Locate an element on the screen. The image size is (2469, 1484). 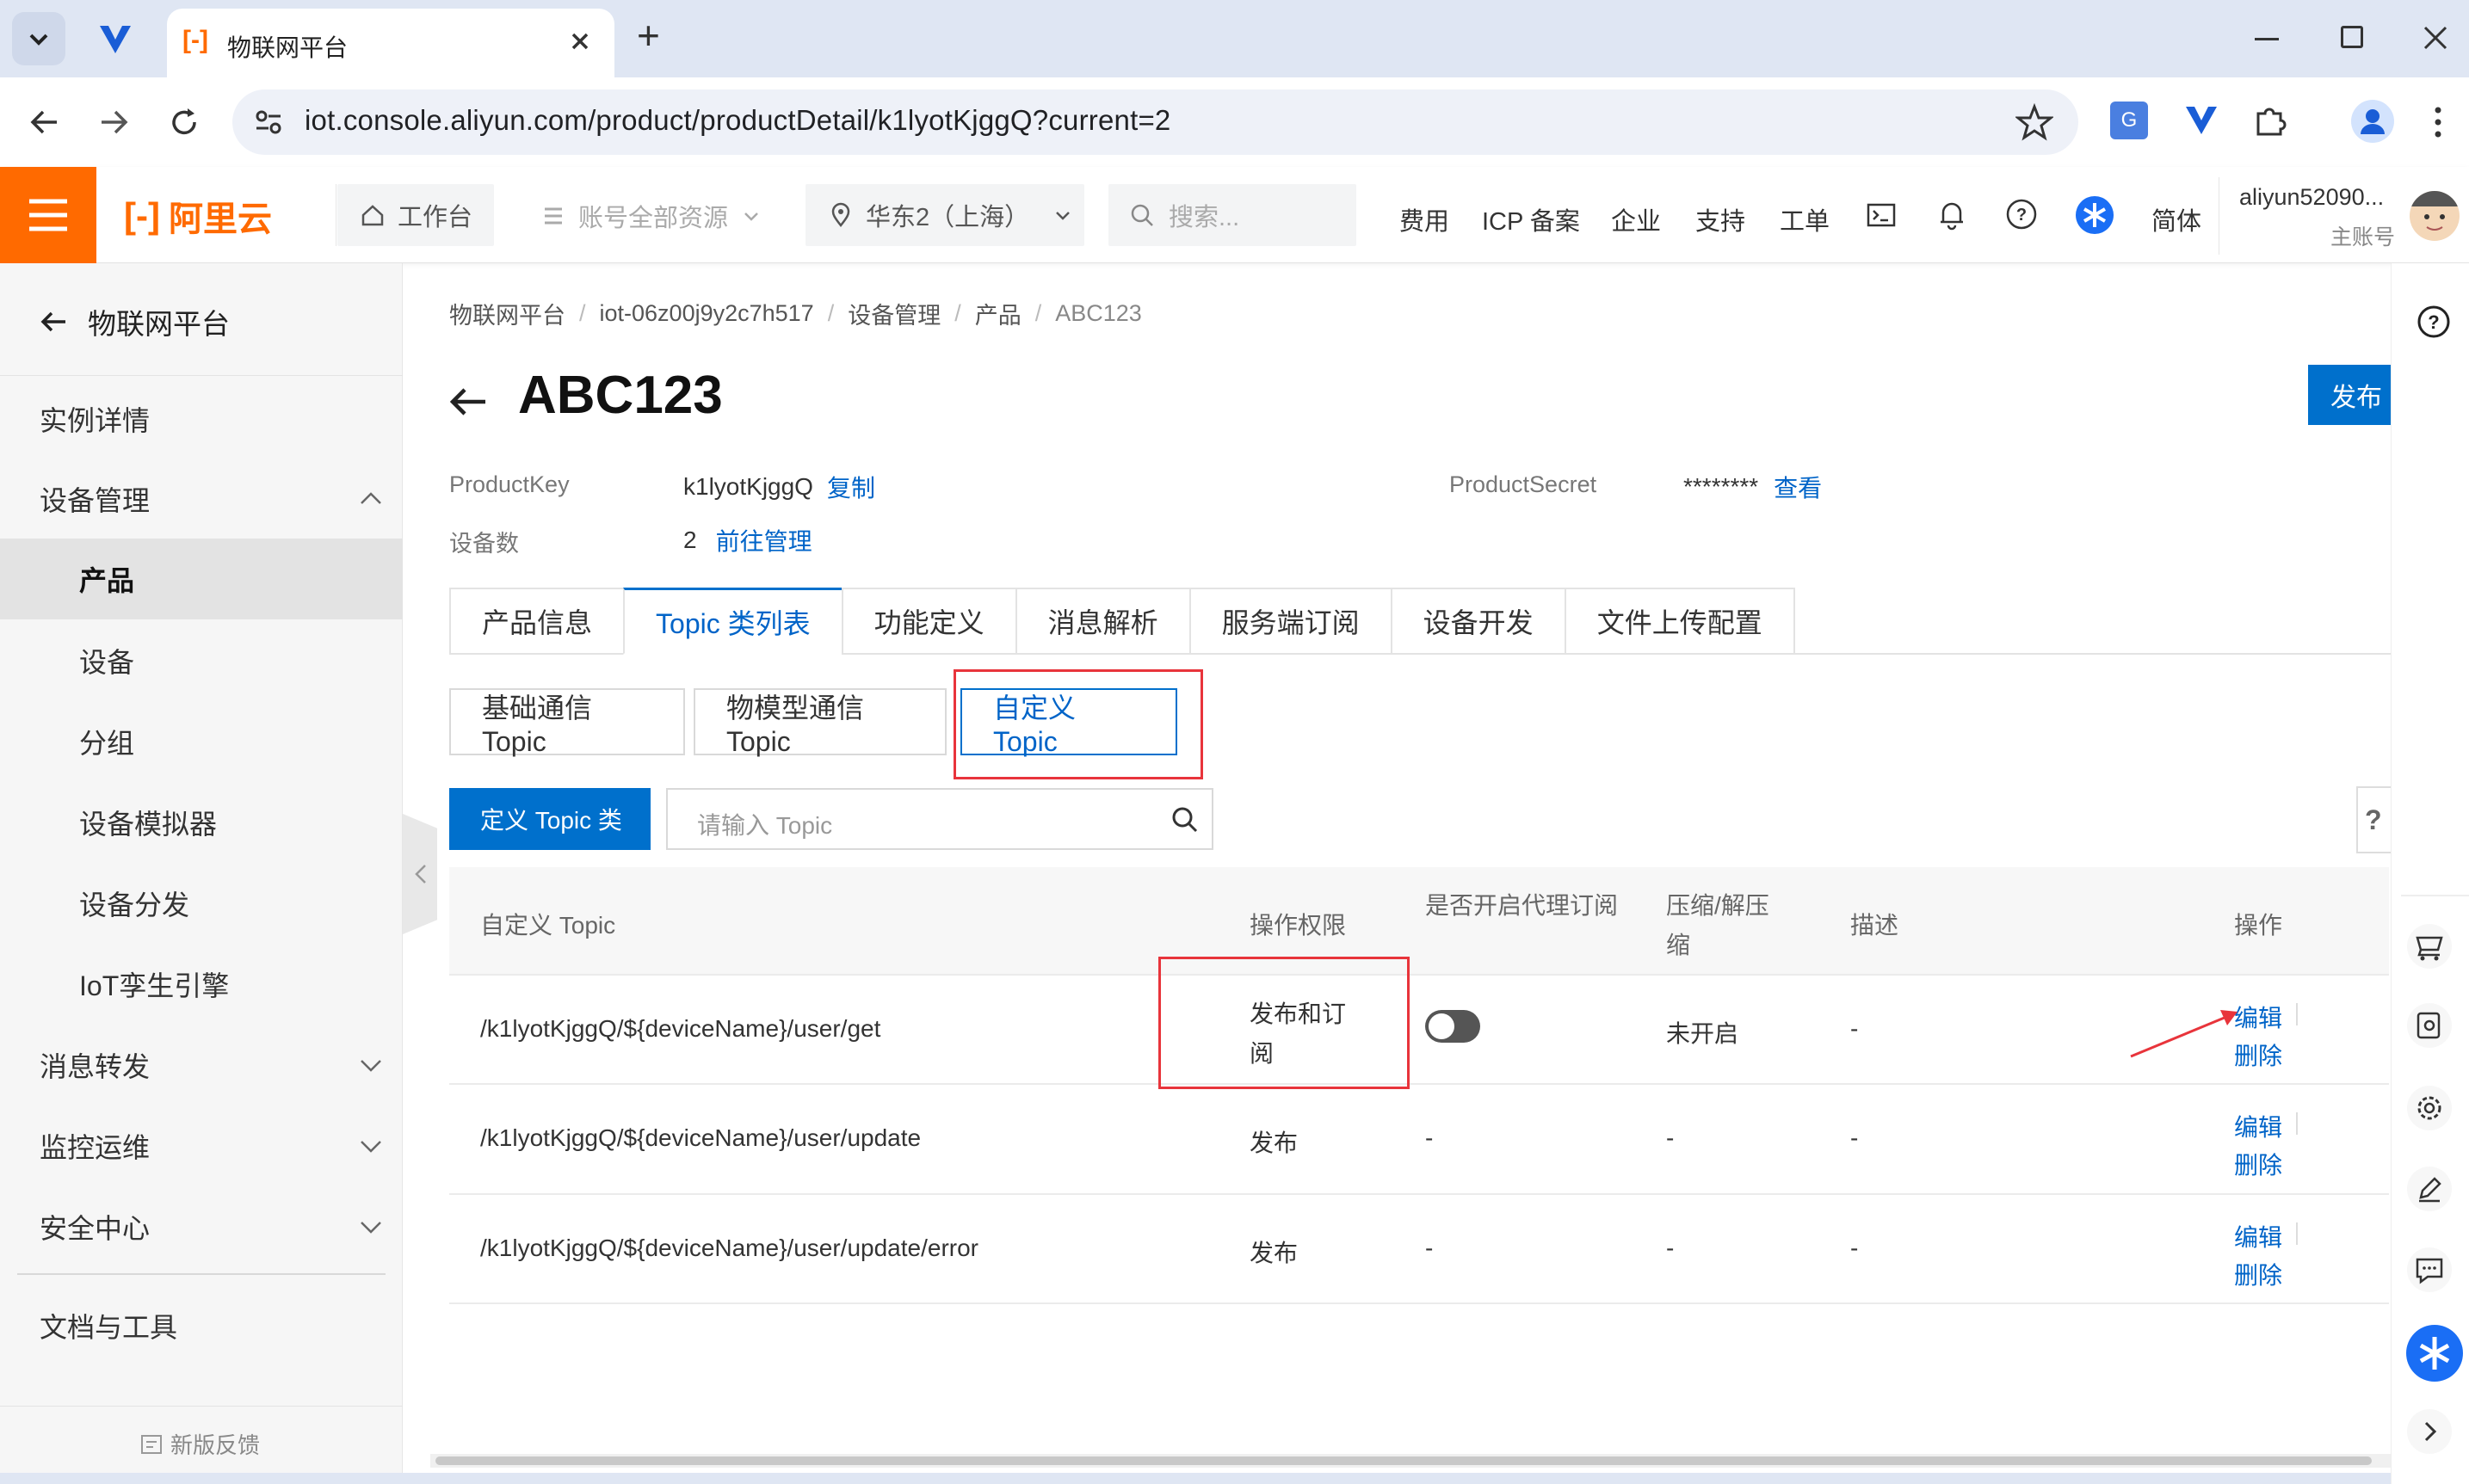
sidebar-item-monitoring: 监控运维 is located at coordinates (201, 1145).